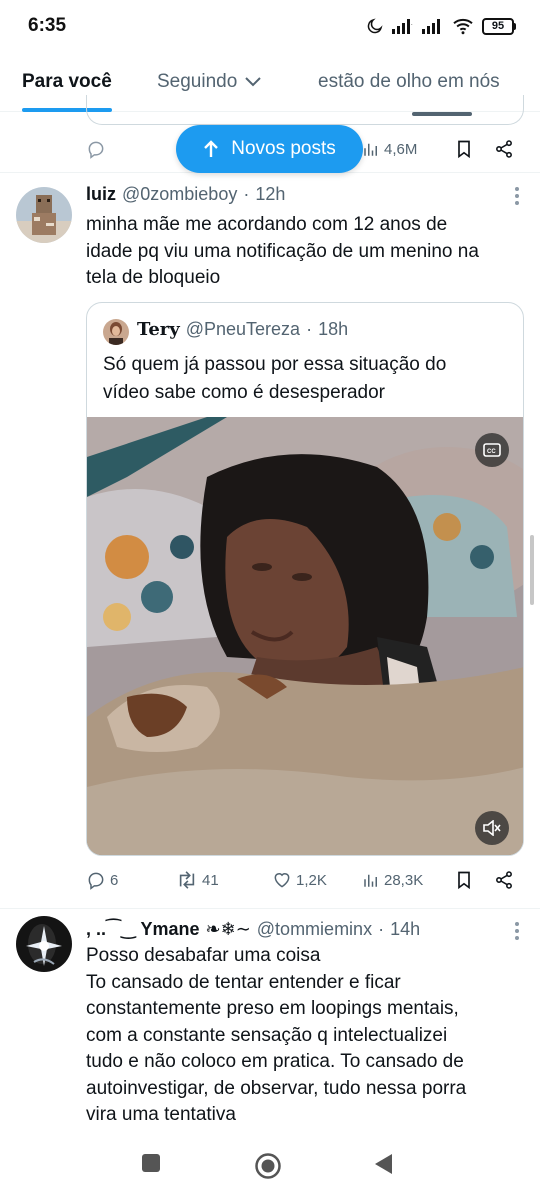 The image size is (540, 1199). I want to click on moon-icon, so click(375, 26).